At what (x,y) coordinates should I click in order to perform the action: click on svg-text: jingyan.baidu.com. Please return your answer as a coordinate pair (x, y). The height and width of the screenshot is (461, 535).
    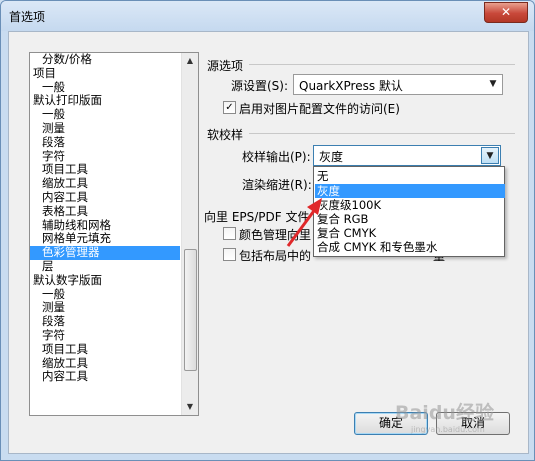
    Looking at the image, I should click on (447, 429).